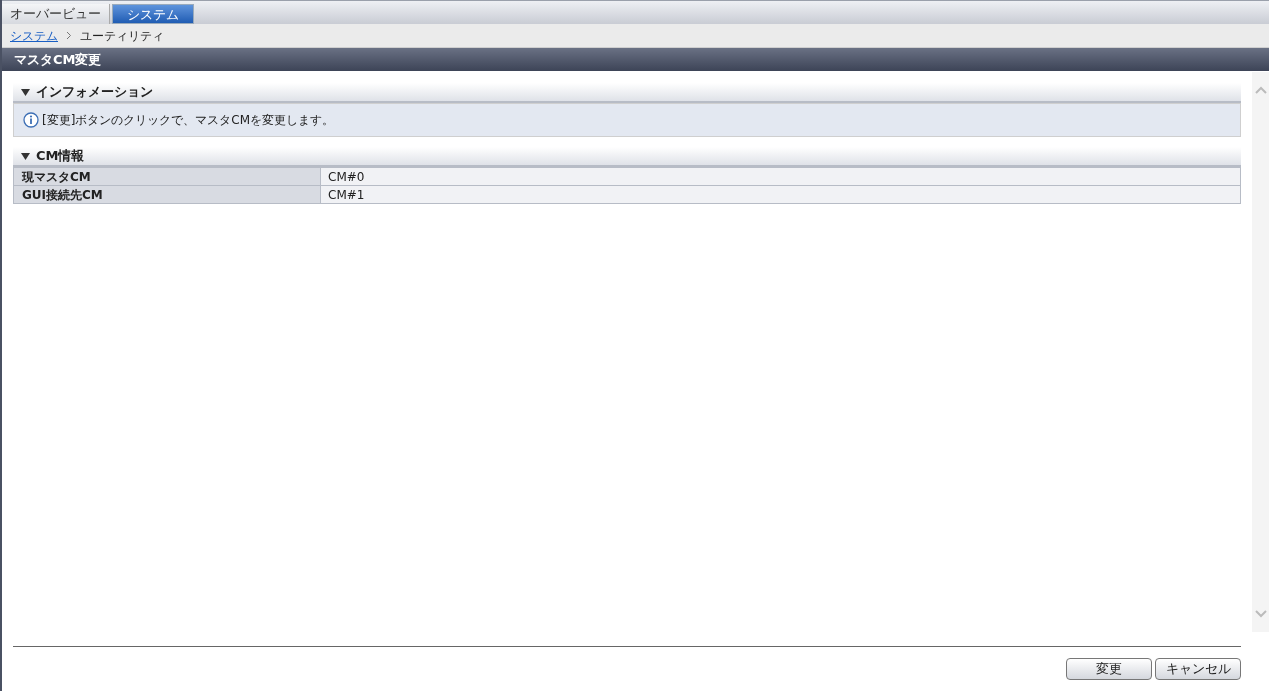 This screenshot has height=691, width=1269. Describe the element at coordinates (1260, 614) in the screenshot. I see `scroll-down-icon` at that location.